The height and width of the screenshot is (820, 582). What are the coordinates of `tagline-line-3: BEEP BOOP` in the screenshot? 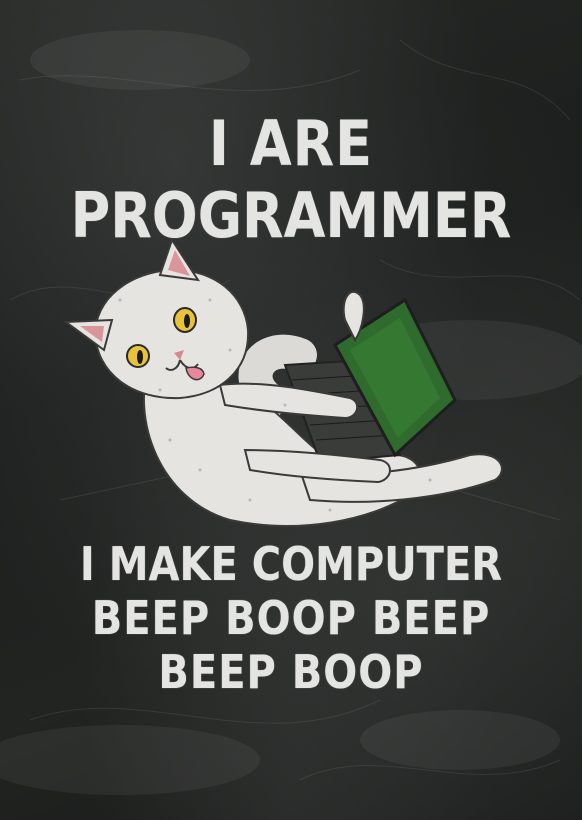 It's located at (291, 673).